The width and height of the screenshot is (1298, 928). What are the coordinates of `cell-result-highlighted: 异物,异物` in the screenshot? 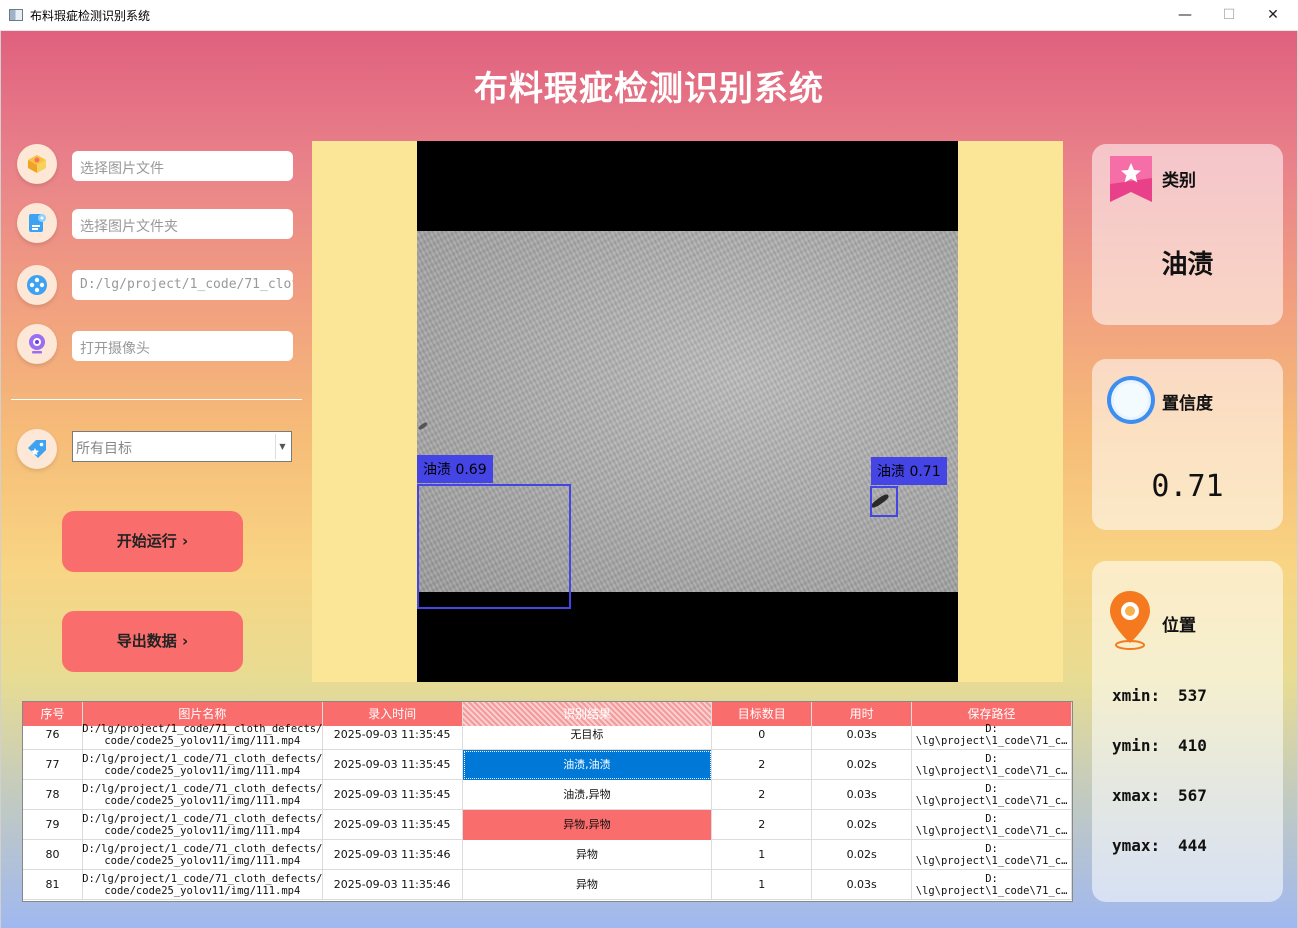 It's located at (587, 825).